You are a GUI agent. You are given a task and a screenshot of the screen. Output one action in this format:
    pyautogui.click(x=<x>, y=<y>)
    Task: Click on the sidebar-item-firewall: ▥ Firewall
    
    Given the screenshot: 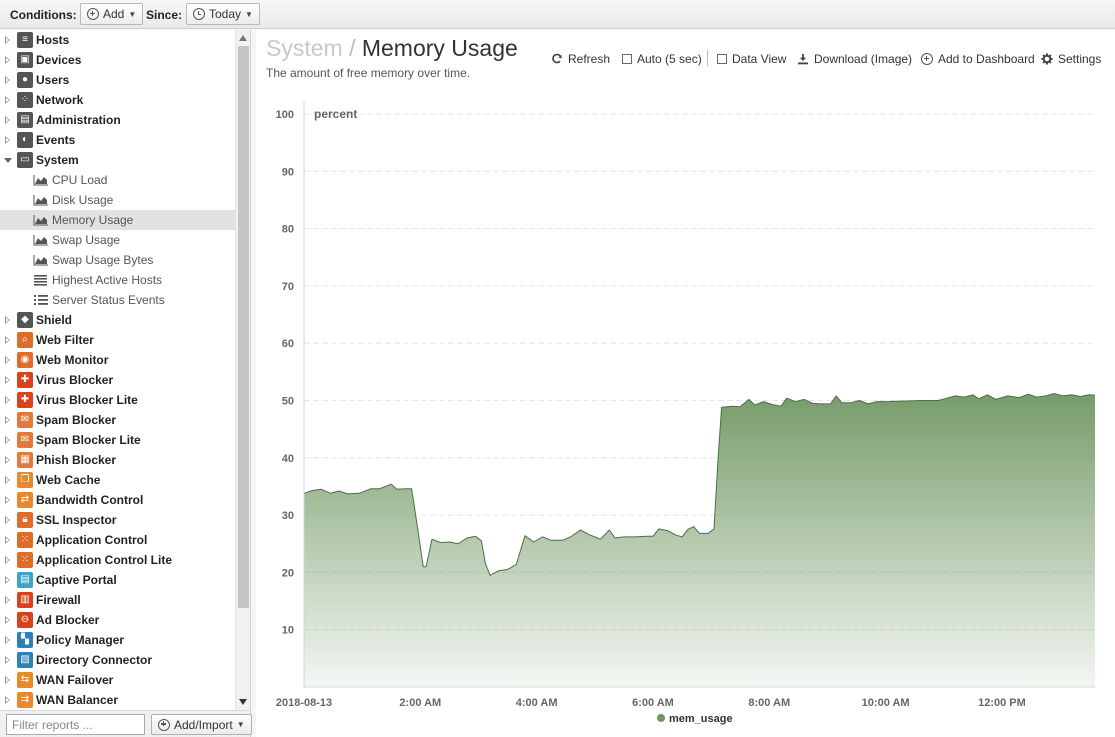 What is the action you would take?
    pyautogui.click(x=117, y=600)
    